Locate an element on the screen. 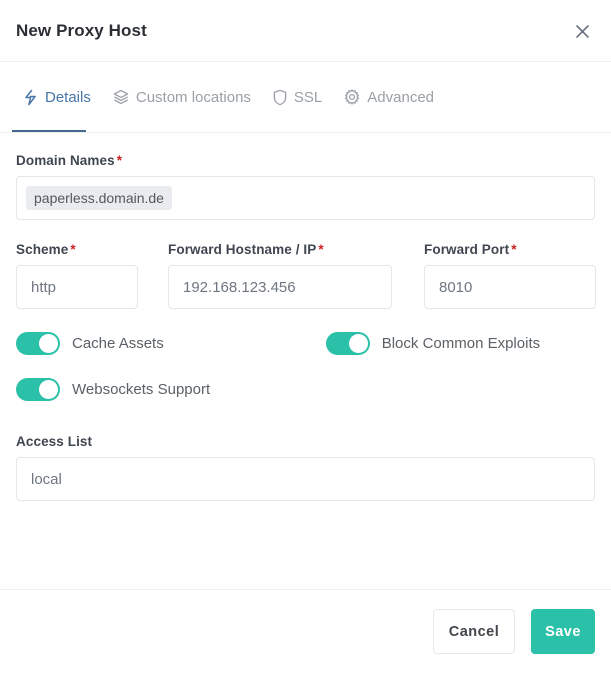  save-button: Save is located at coordinates (563, 631).